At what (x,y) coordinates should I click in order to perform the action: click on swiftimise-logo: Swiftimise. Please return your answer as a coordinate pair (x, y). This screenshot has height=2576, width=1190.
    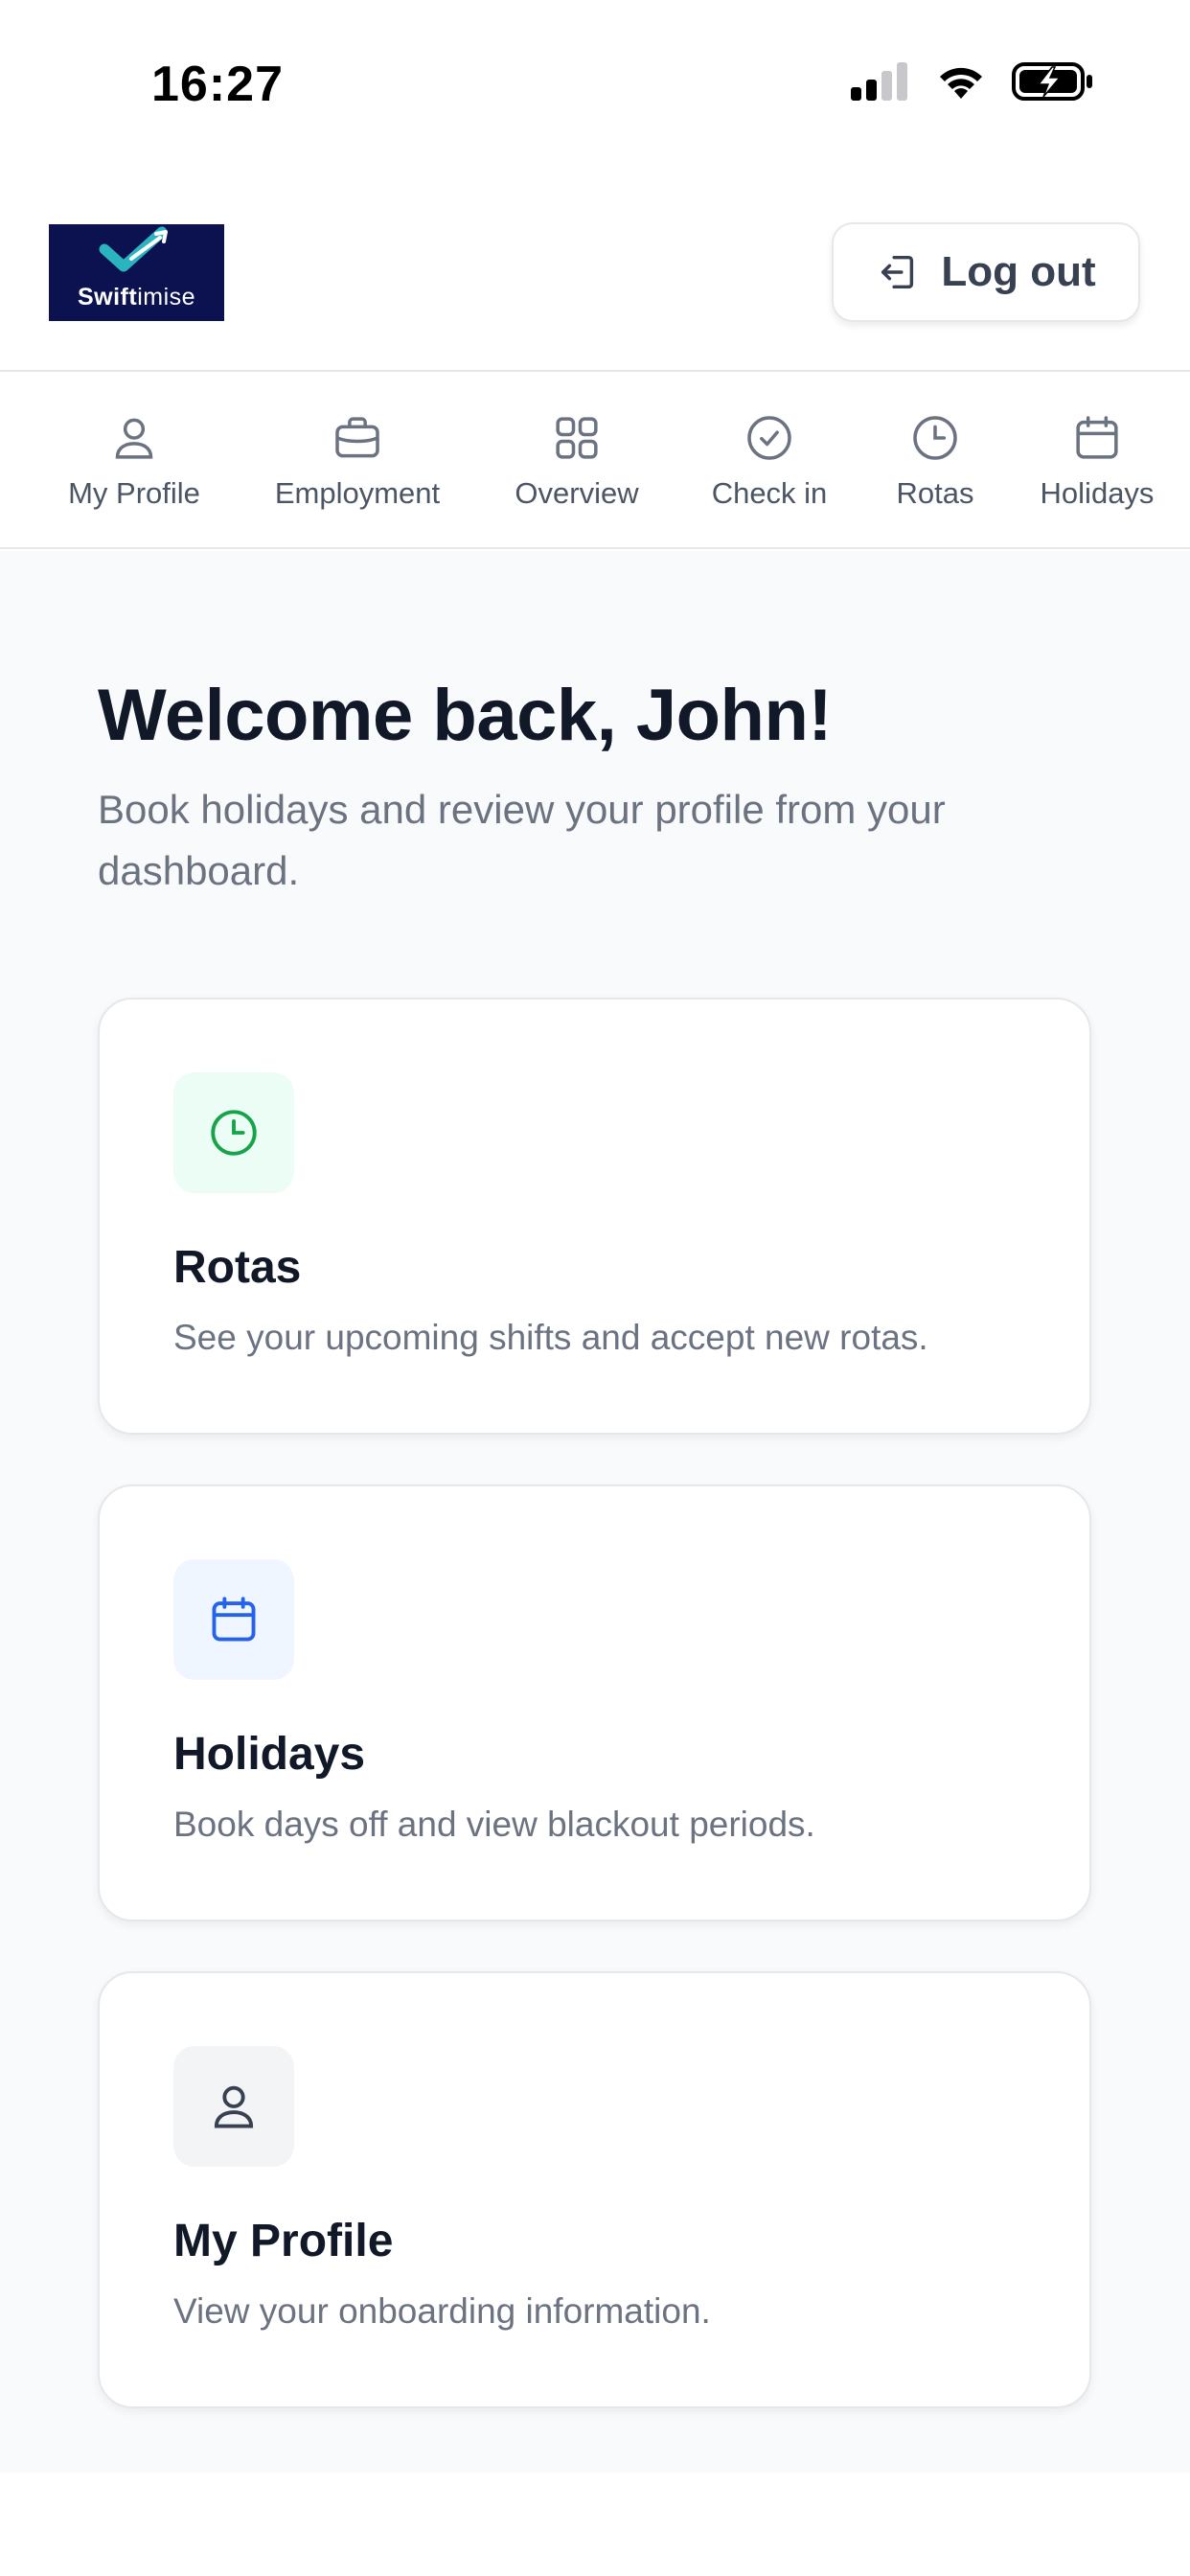
    Looking at the image, I should click on (136, 272).